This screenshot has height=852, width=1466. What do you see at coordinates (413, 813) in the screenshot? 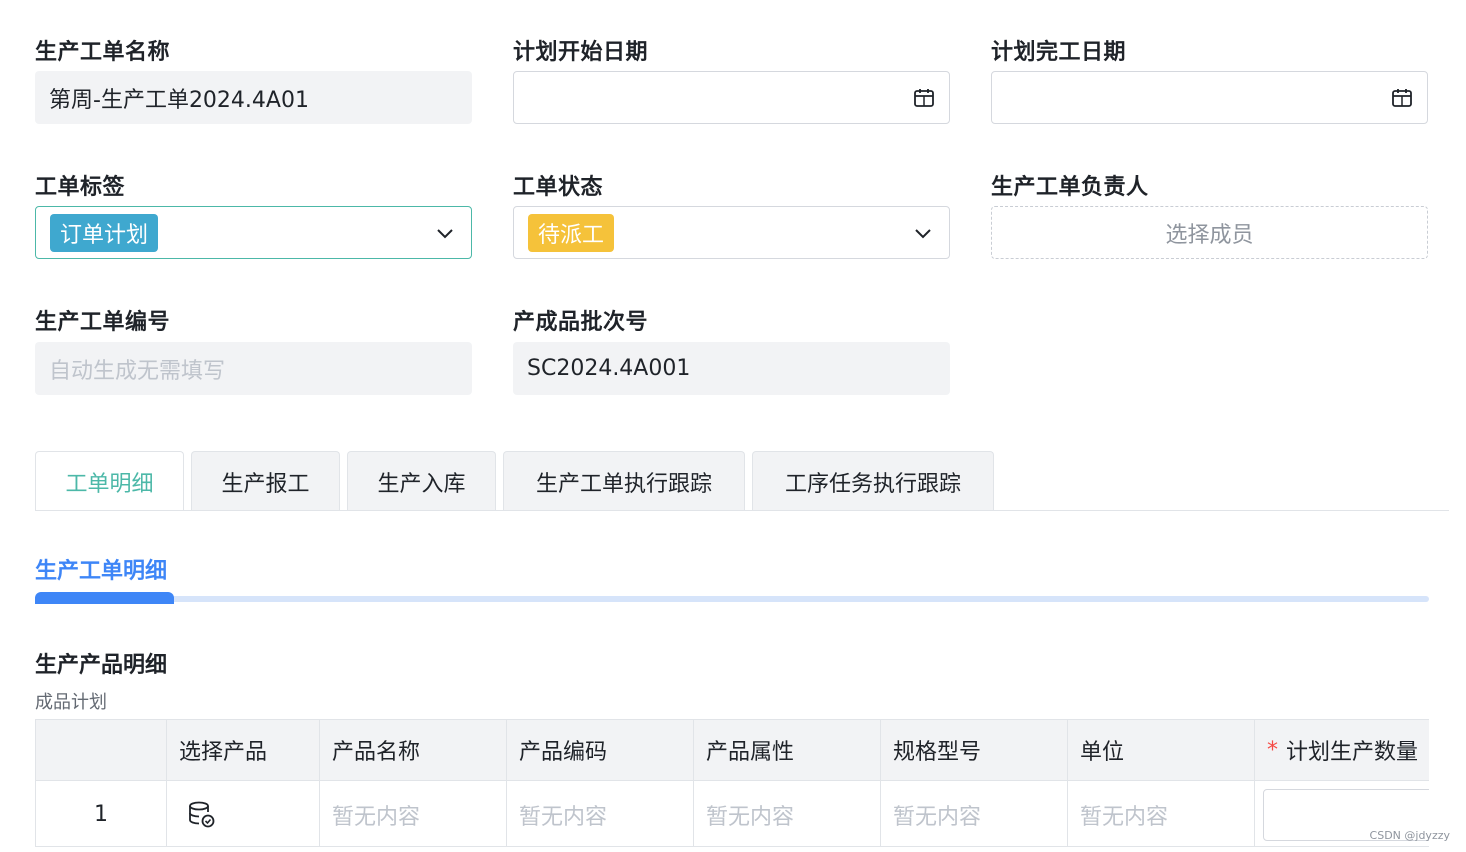
I see `product-name-cell: 暂无内容` at bounding box center [413, 813].